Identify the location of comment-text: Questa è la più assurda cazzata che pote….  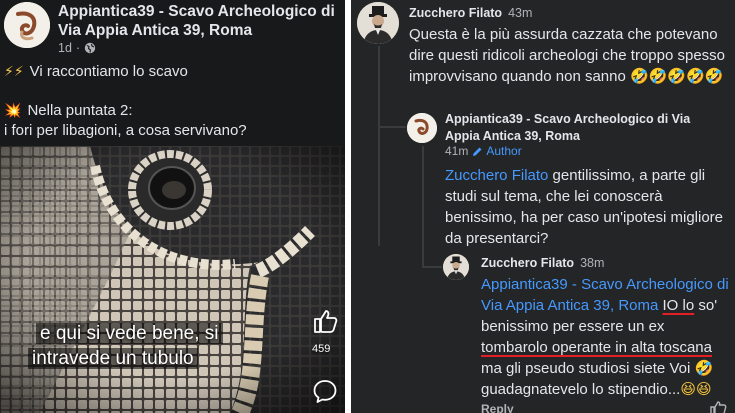
(568, 56).